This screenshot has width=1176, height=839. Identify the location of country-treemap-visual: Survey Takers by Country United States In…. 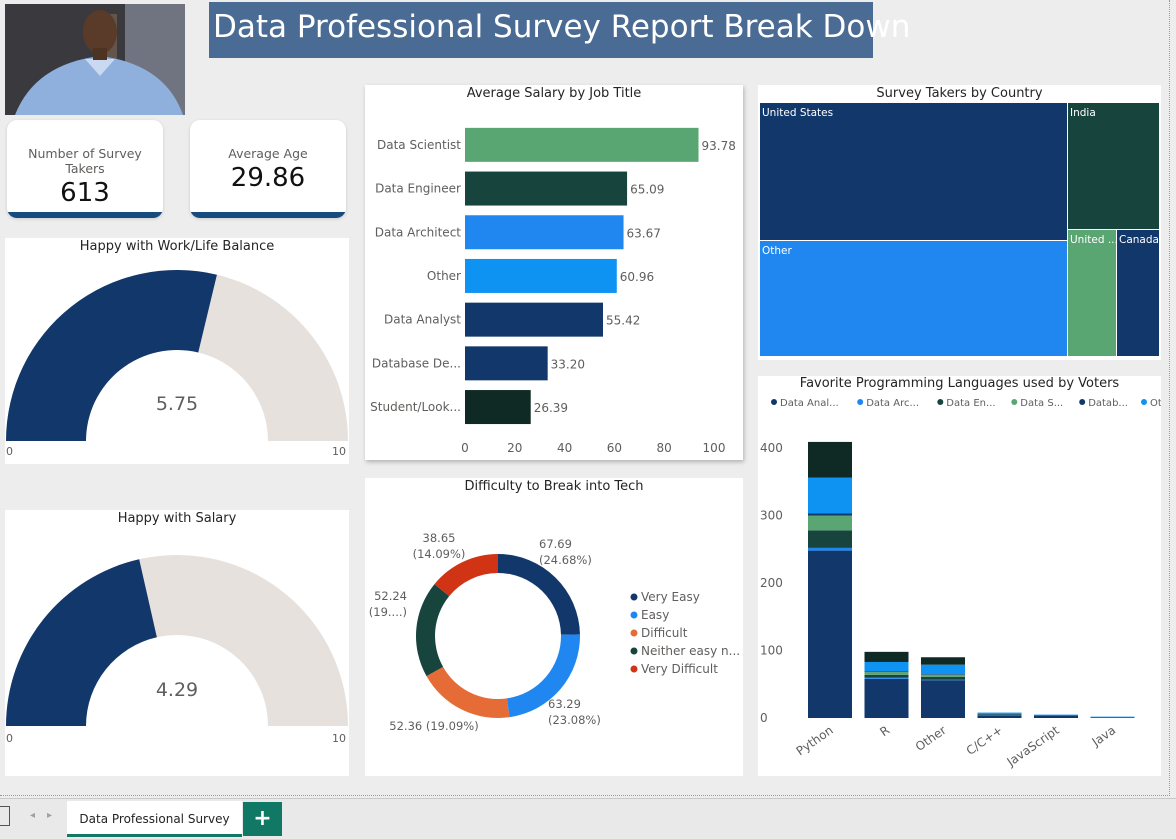
(959, 222).